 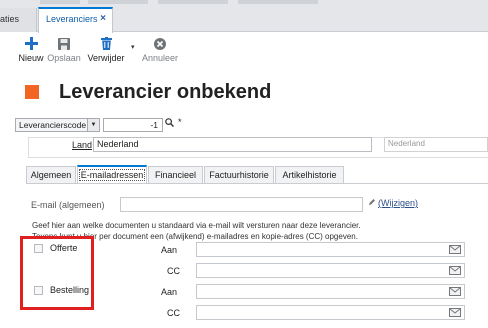 I want to click on land-field: Nederland, so click(x=232, y=144).